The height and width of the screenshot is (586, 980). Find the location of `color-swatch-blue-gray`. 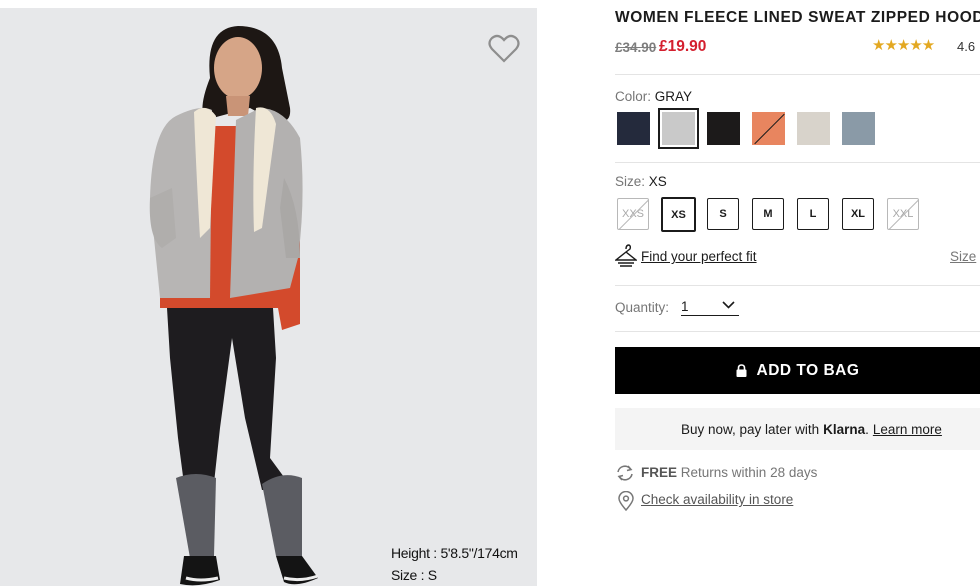

color-swatch-blue-gray is located at coordinates (858, 128).